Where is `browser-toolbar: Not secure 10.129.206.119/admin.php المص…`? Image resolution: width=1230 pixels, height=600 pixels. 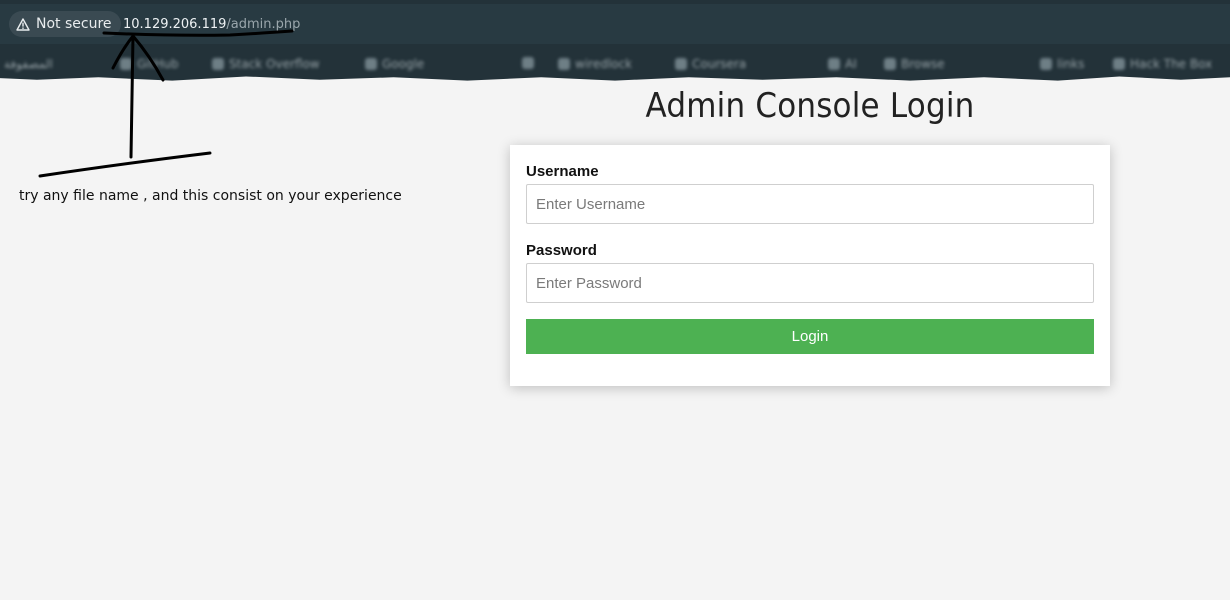
browser-toolbar: Not secure 10.129.206.119/admin.php المص… is located at coordinates (615, 40).